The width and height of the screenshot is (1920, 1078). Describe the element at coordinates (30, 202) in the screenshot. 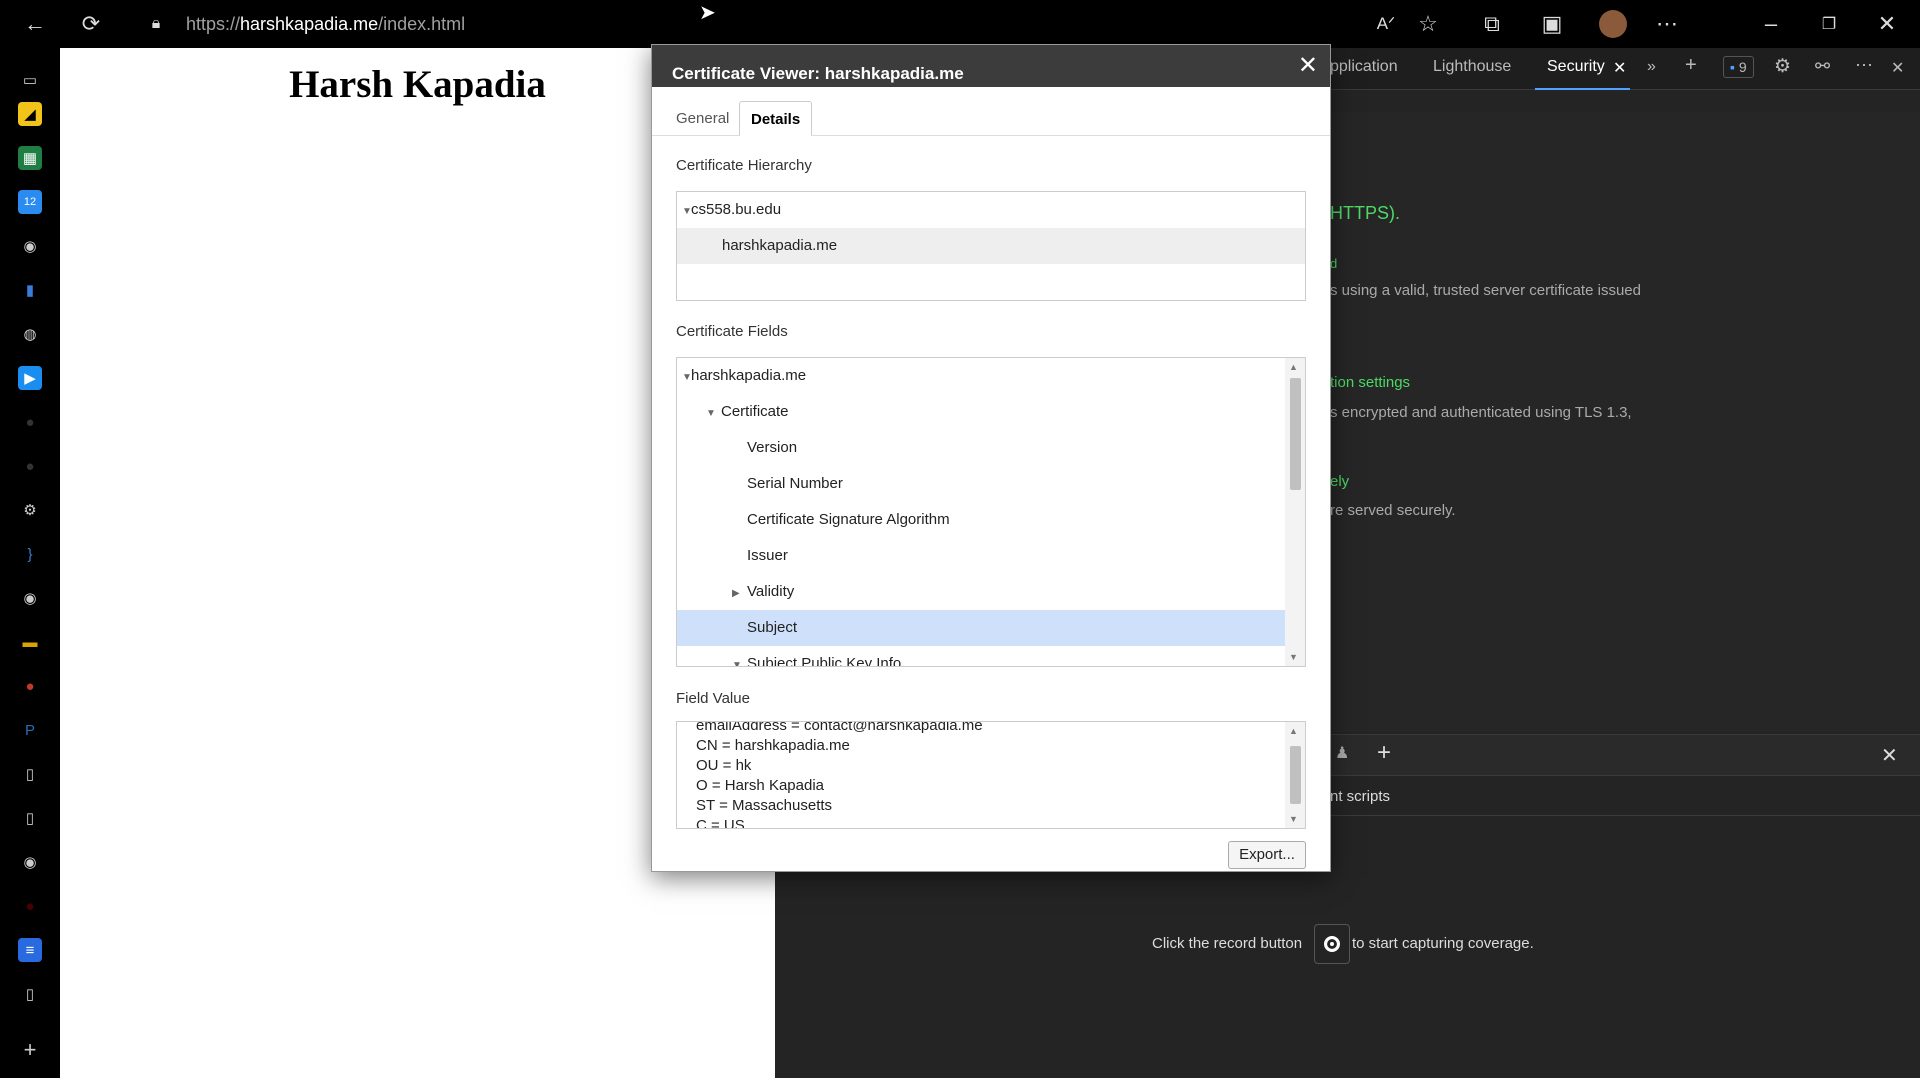

I see `calendar-icon: 12` at that location.